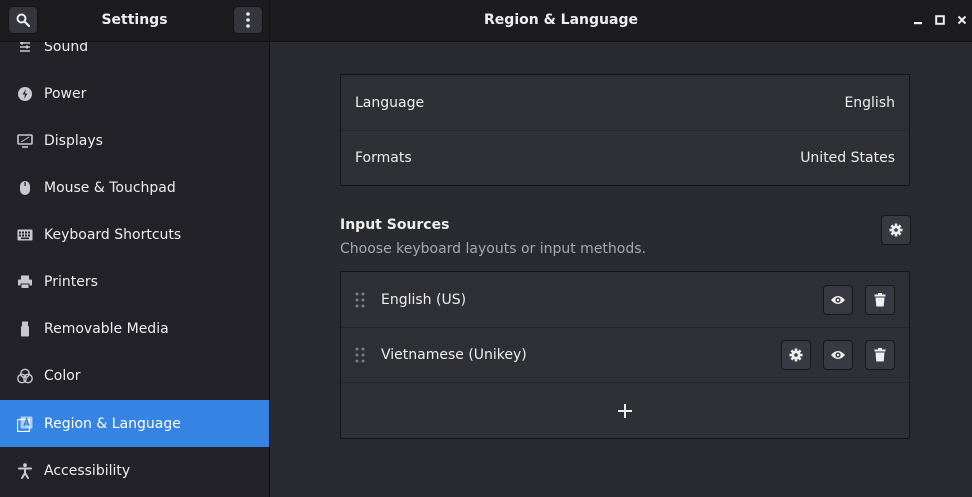  Describe the element at coordinates (110, 187) in the screenshot. I see `sidebar-item-label: Mouse & Touchpad` at that location.